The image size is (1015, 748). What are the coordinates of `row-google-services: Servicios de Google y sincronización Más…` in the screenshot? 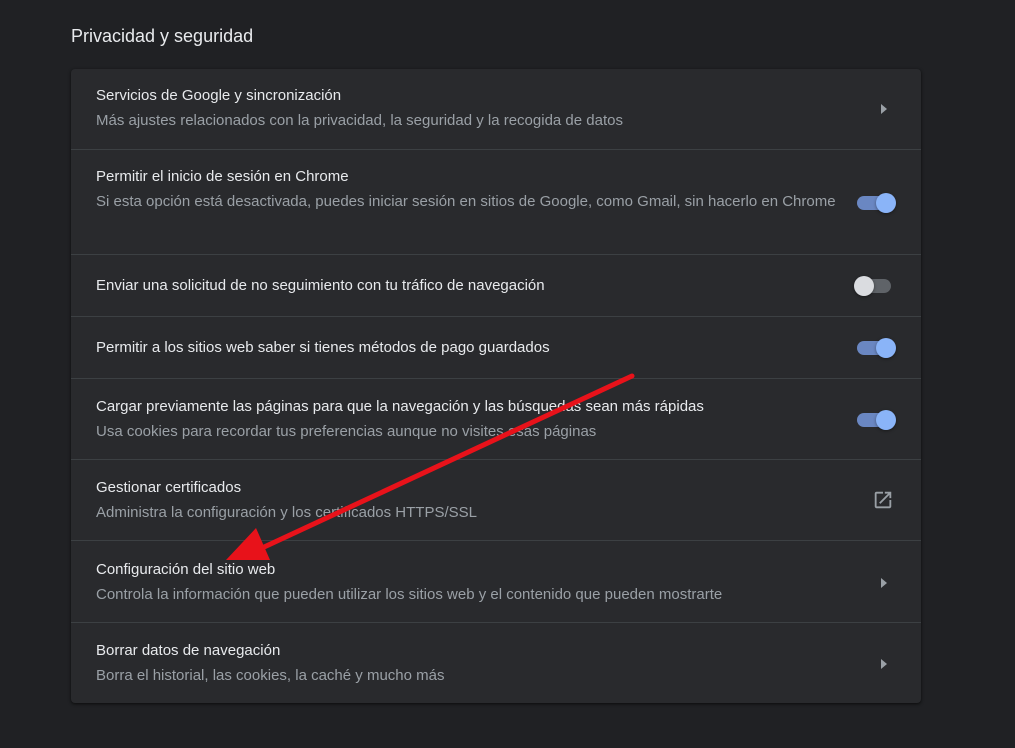 It's located at (496, 109).